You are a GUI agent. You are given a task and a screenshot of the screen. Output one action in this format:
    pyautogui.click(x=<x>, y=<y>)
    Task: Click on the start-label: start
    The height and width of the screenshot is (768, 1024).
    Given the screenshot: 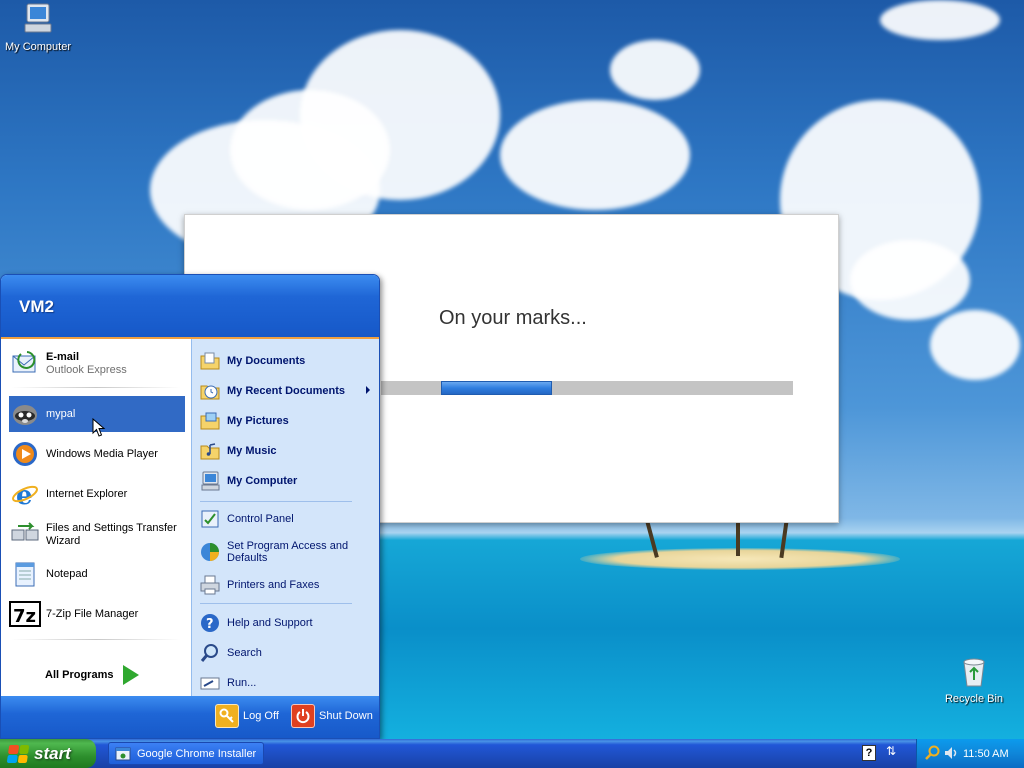 What is the action you would take?
    pyautogui.click(x=52, y=753)
    